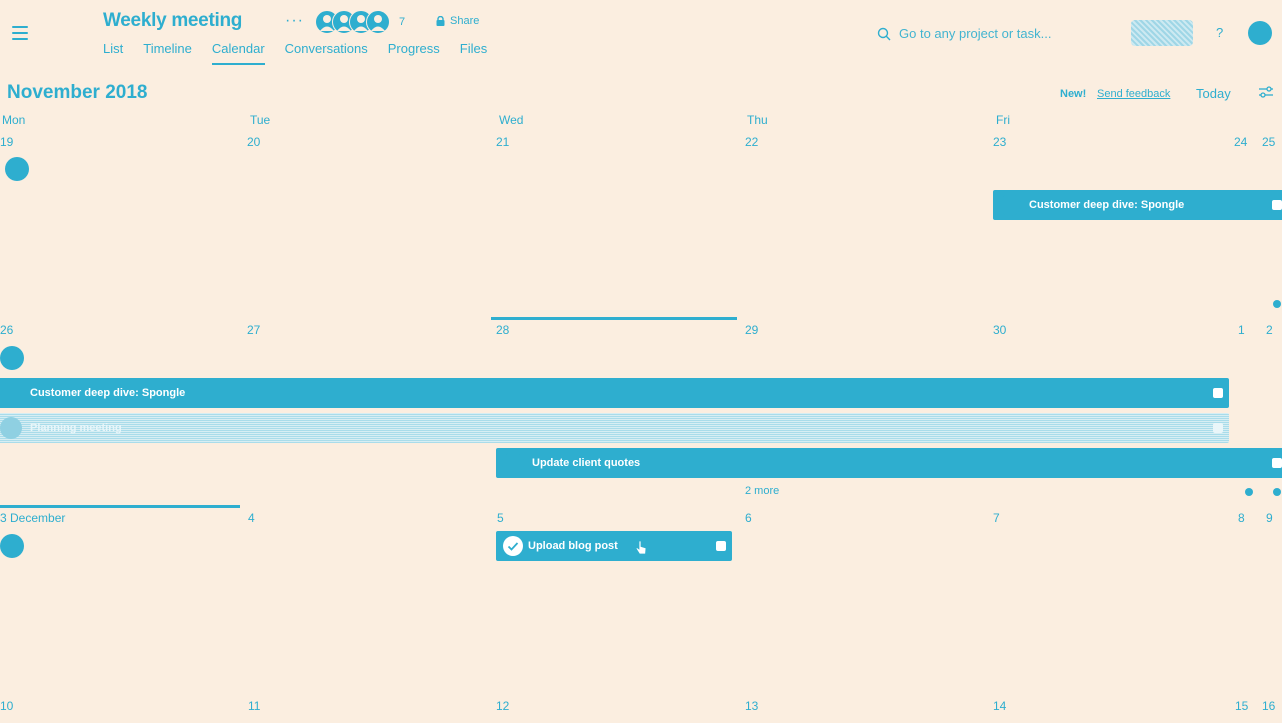 This screenshot has height=723, width=1282. Describe the element at coordinates (751, 330) in the screenshot. I see `day-number: 29` at that location.